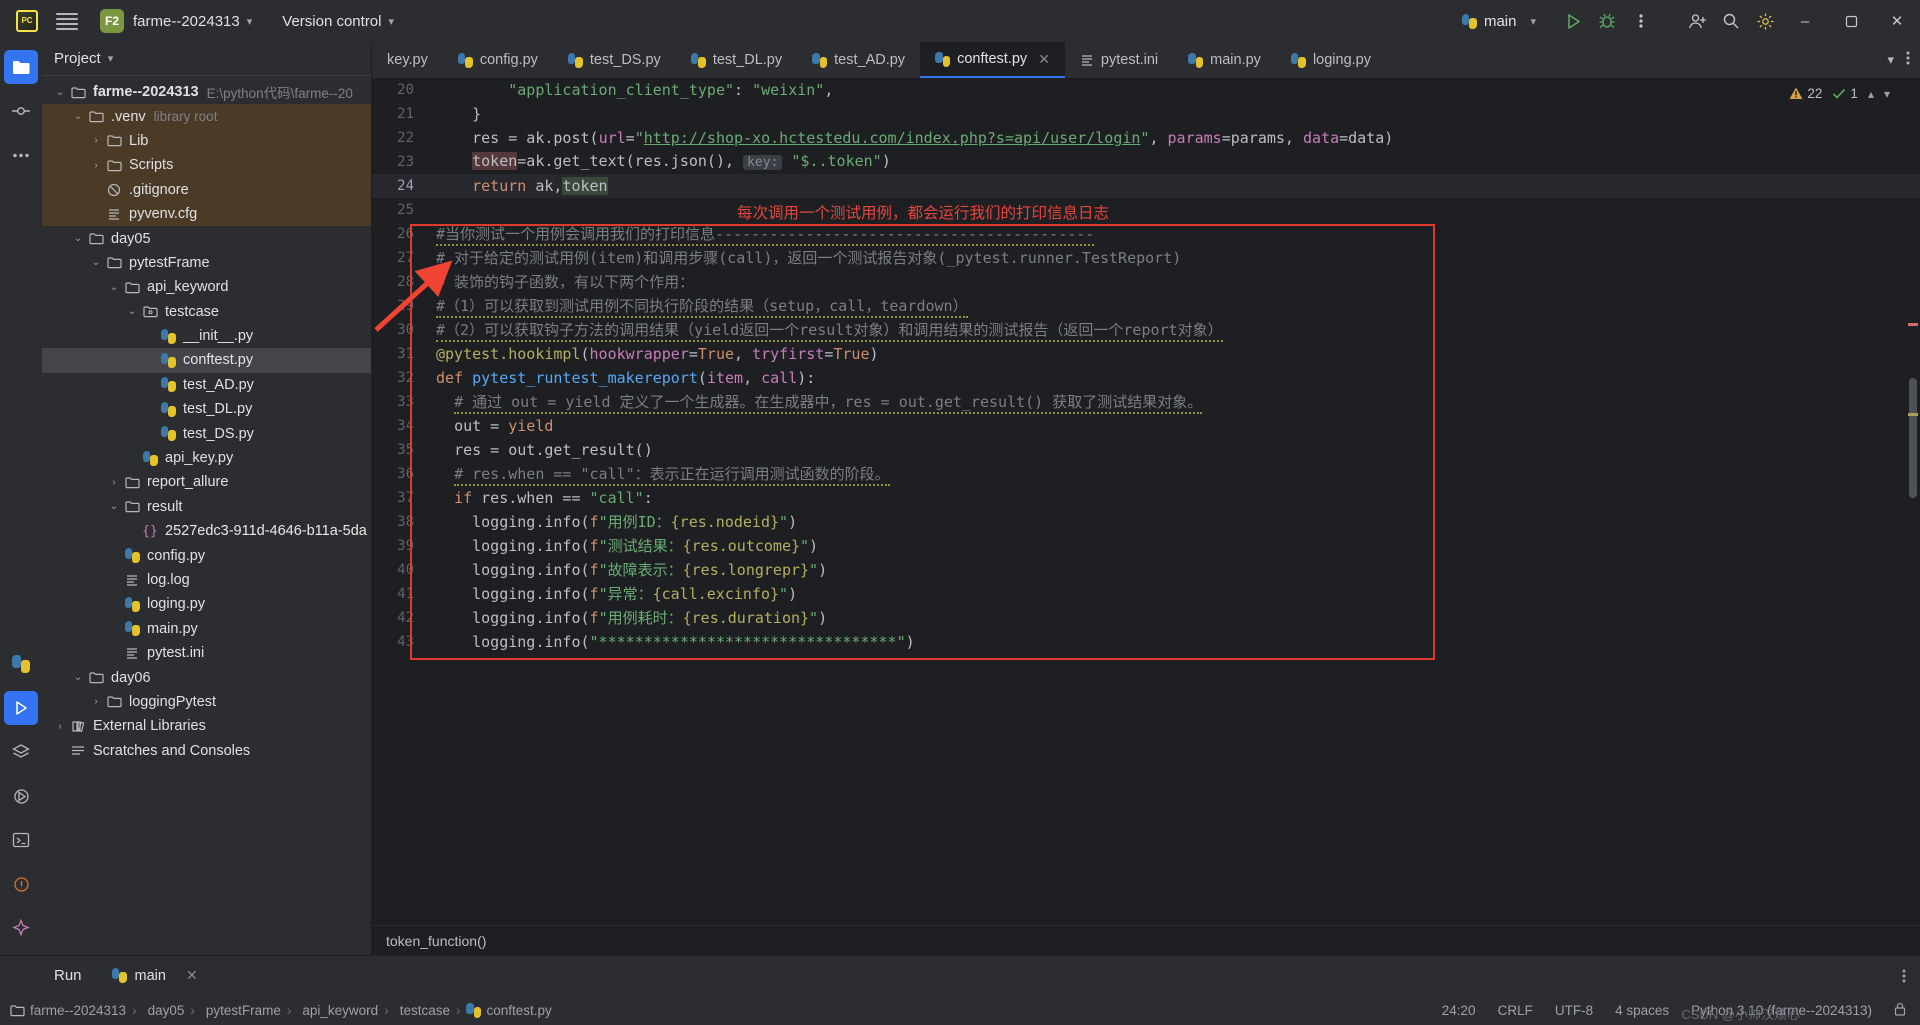 The image size is (1920, 1025). What do you see at coordinates (206, 141) in the screenshot?
I see `tree-node-lib: › Lib` at bounding box center [206, 141].